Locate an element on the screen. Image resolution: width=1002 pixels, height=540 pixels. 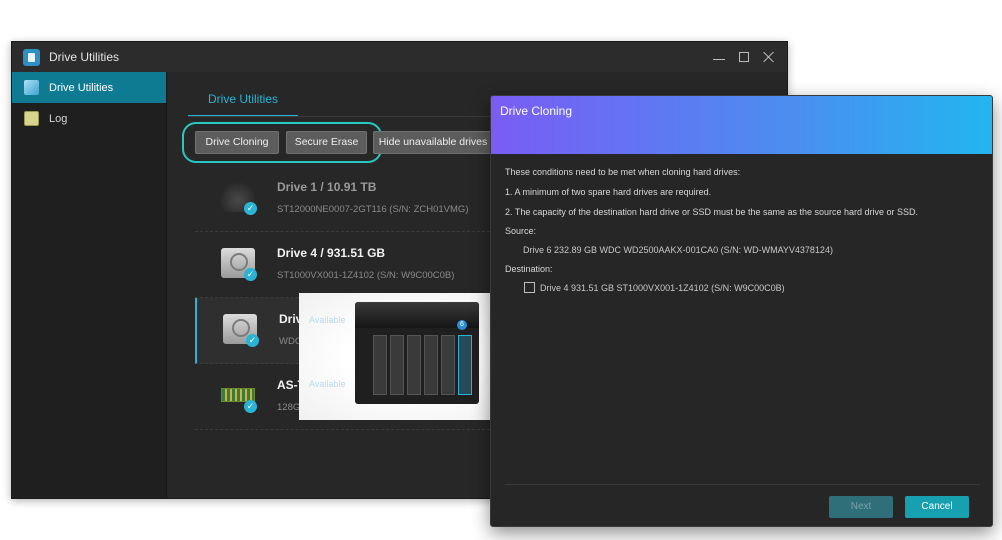
nas-bay-highlighted is located at coordinates (465, 365).